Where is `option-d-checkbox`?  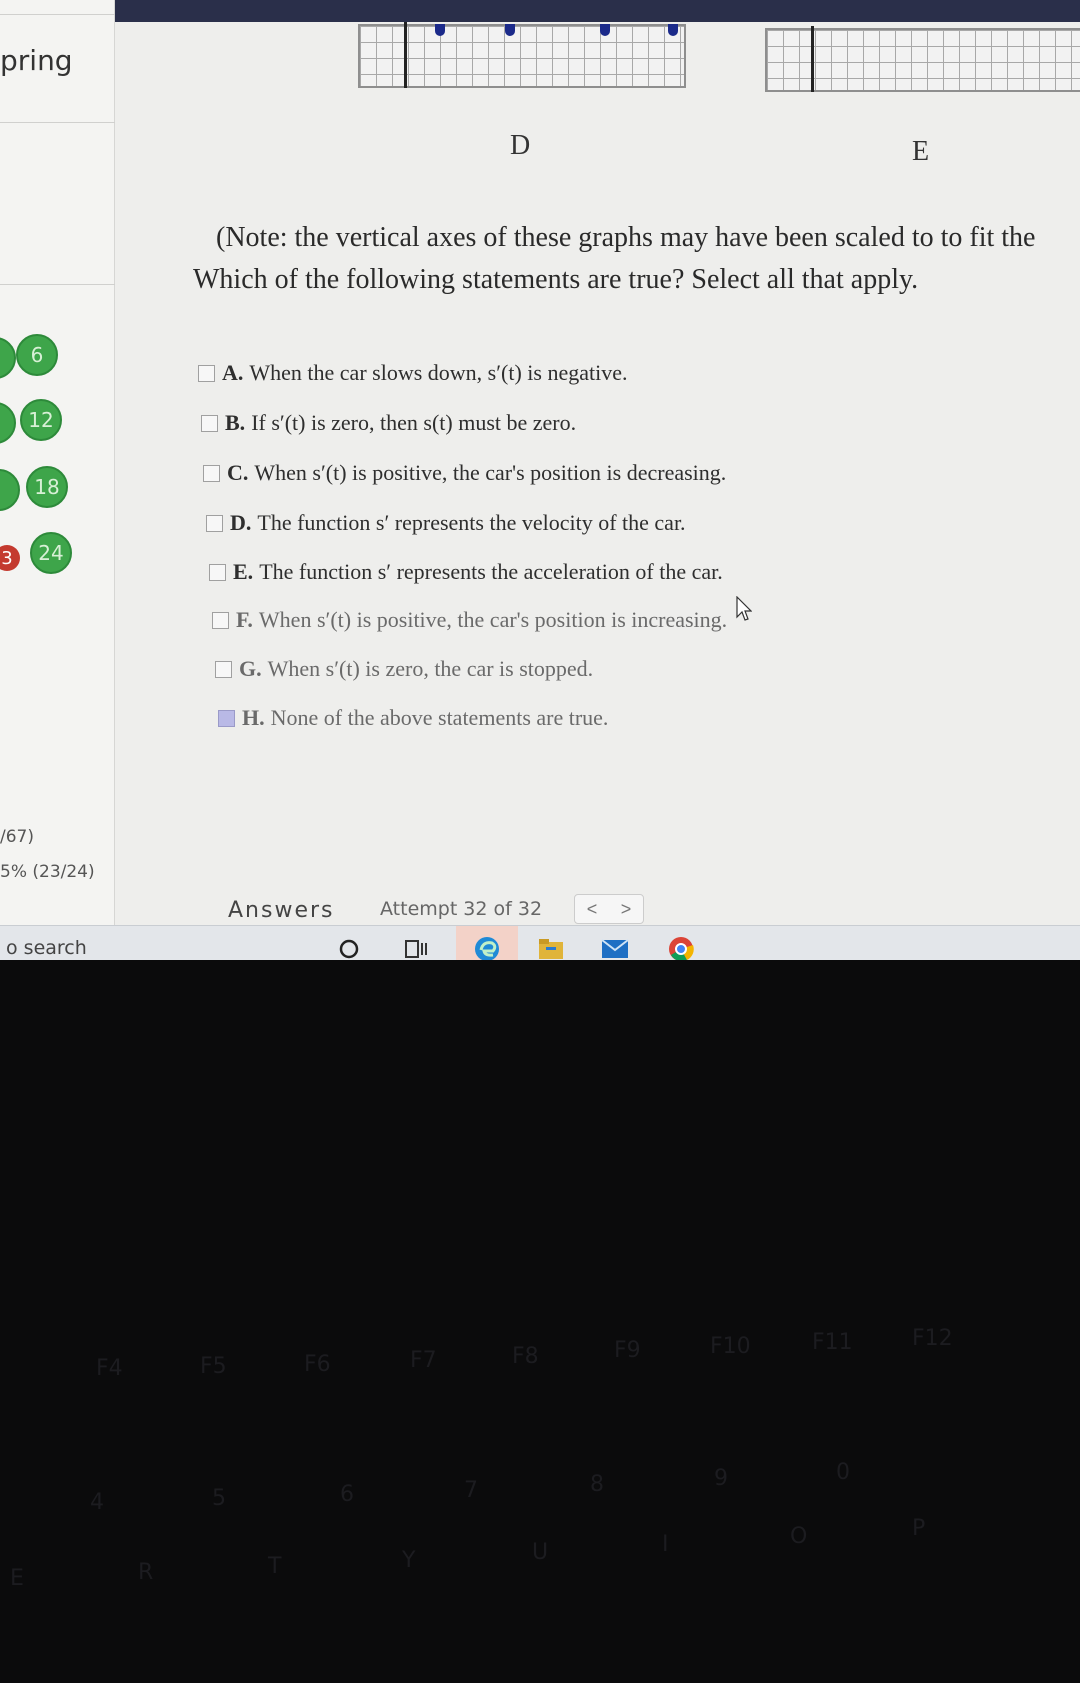 option-d-checkbox is located at coordinates (214, 523).